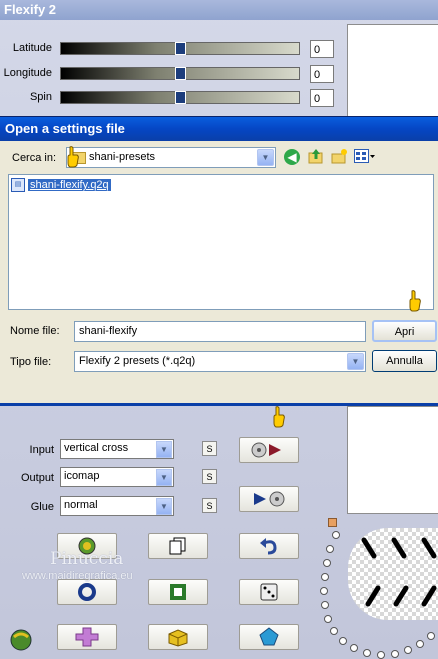 The image size is (438, 659). What do you see at coordinates (35, 331) in the screenshot?
I see `filename-label: Nome file:` at bounding box center [35, 331].